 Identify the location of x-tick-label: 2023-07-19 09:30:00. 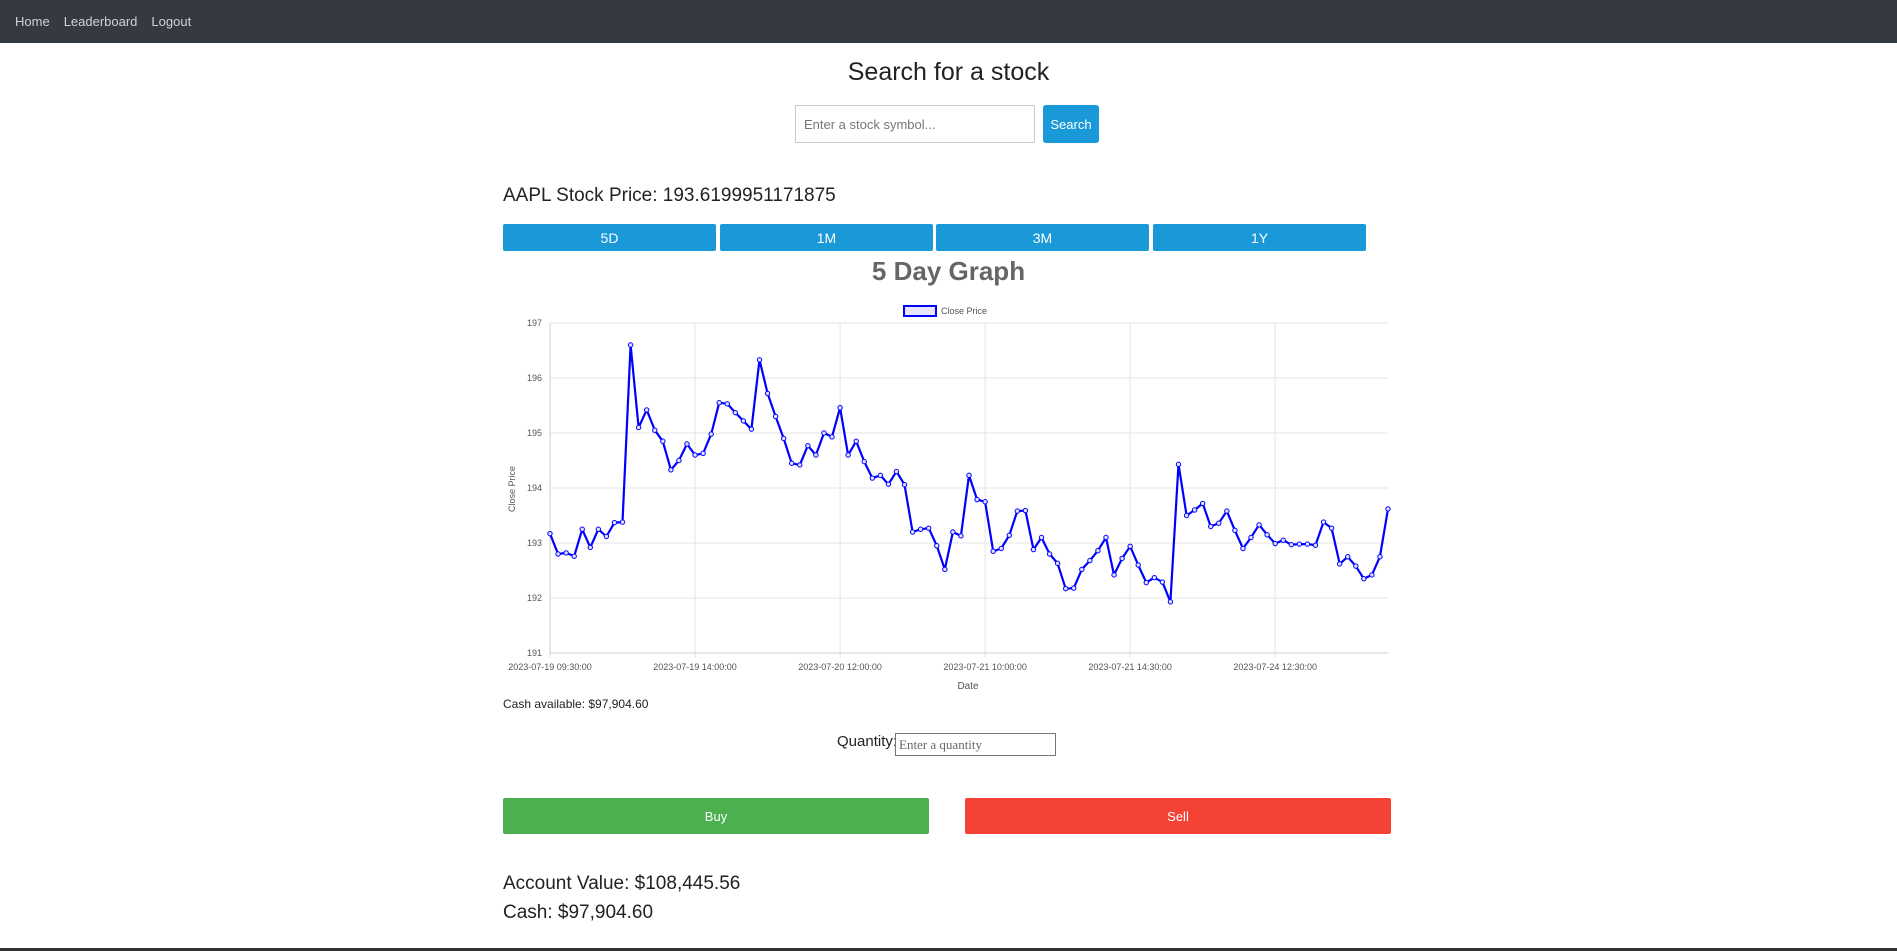
(550, 667).